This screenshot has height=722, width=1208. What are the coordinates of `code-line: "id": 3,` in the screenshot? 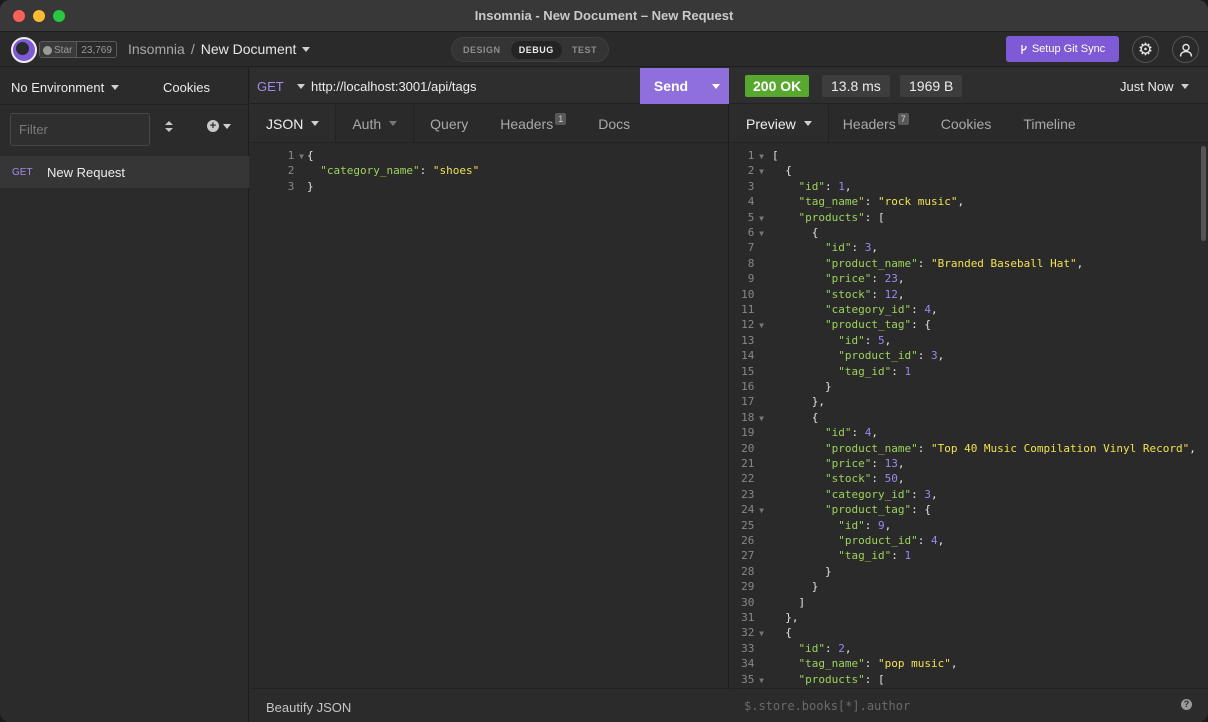 It's located at (851, 248).